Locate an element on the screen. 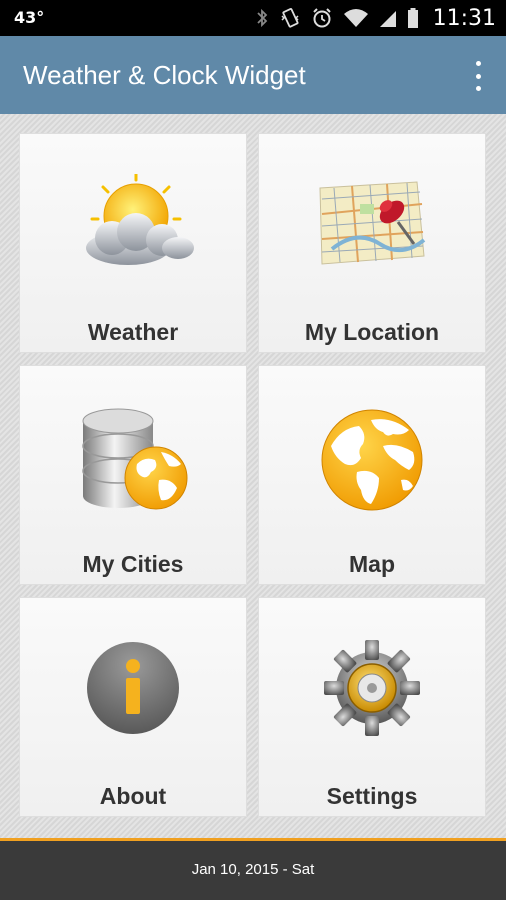 The height and width of the screenshot is (900, 506). map-label: Map is located at coordinates (372, 564).